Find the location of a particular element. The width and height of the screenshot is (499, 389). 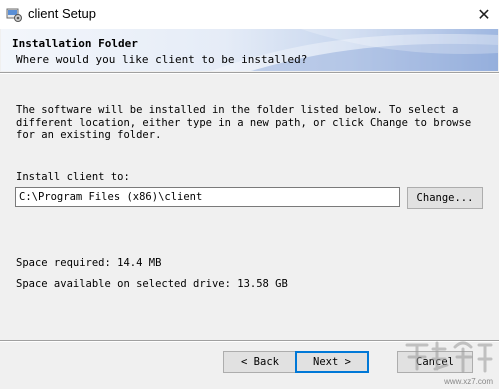

close-button: ✕ is located at coordinates (484, 14).